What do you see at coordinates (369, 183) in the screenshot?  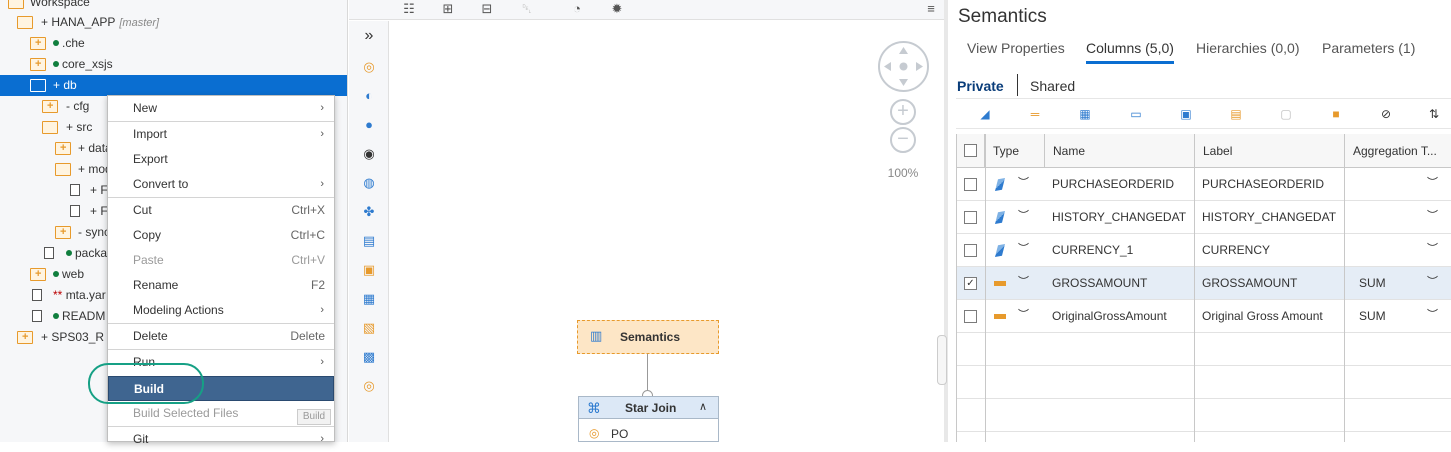 I see `rank-icon: ◍` at bounding box center [369, 183].